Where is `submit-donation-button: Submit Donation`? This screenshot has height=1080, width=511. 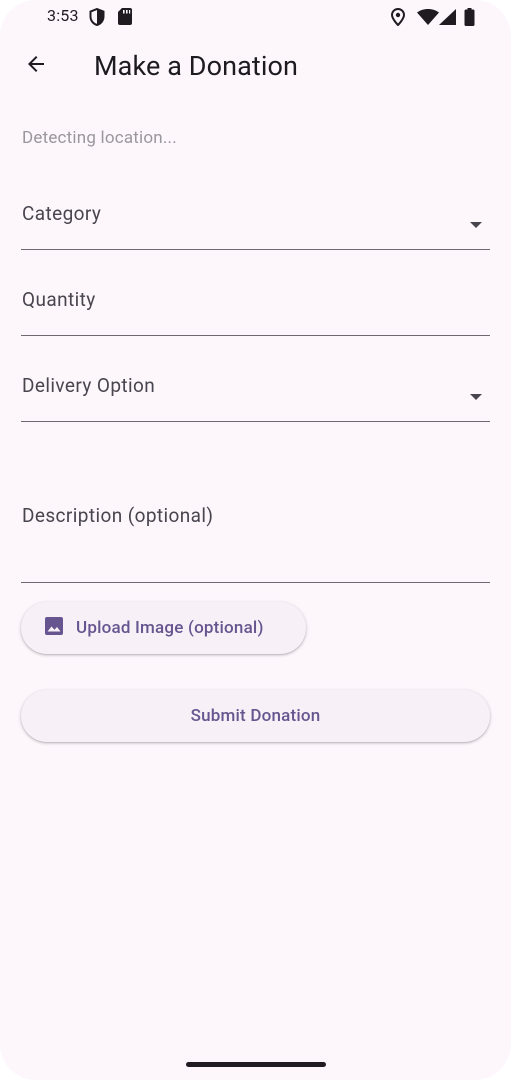 submit-donation-button: Submit Donation is located at coordinates (255, 716).